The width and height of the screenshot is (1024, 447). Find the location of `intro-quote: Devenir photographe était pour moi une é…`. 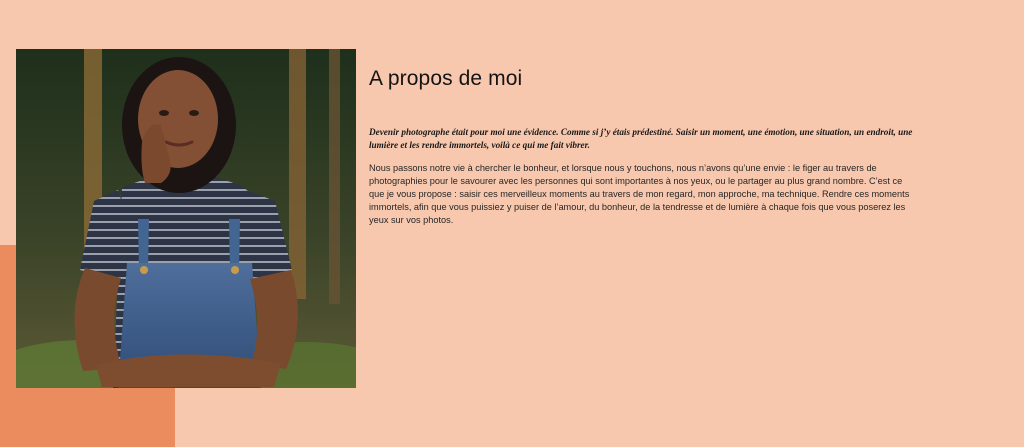

intro-quote: Devenir photographe était pour moi une é… is located at coordinates (641, 139).